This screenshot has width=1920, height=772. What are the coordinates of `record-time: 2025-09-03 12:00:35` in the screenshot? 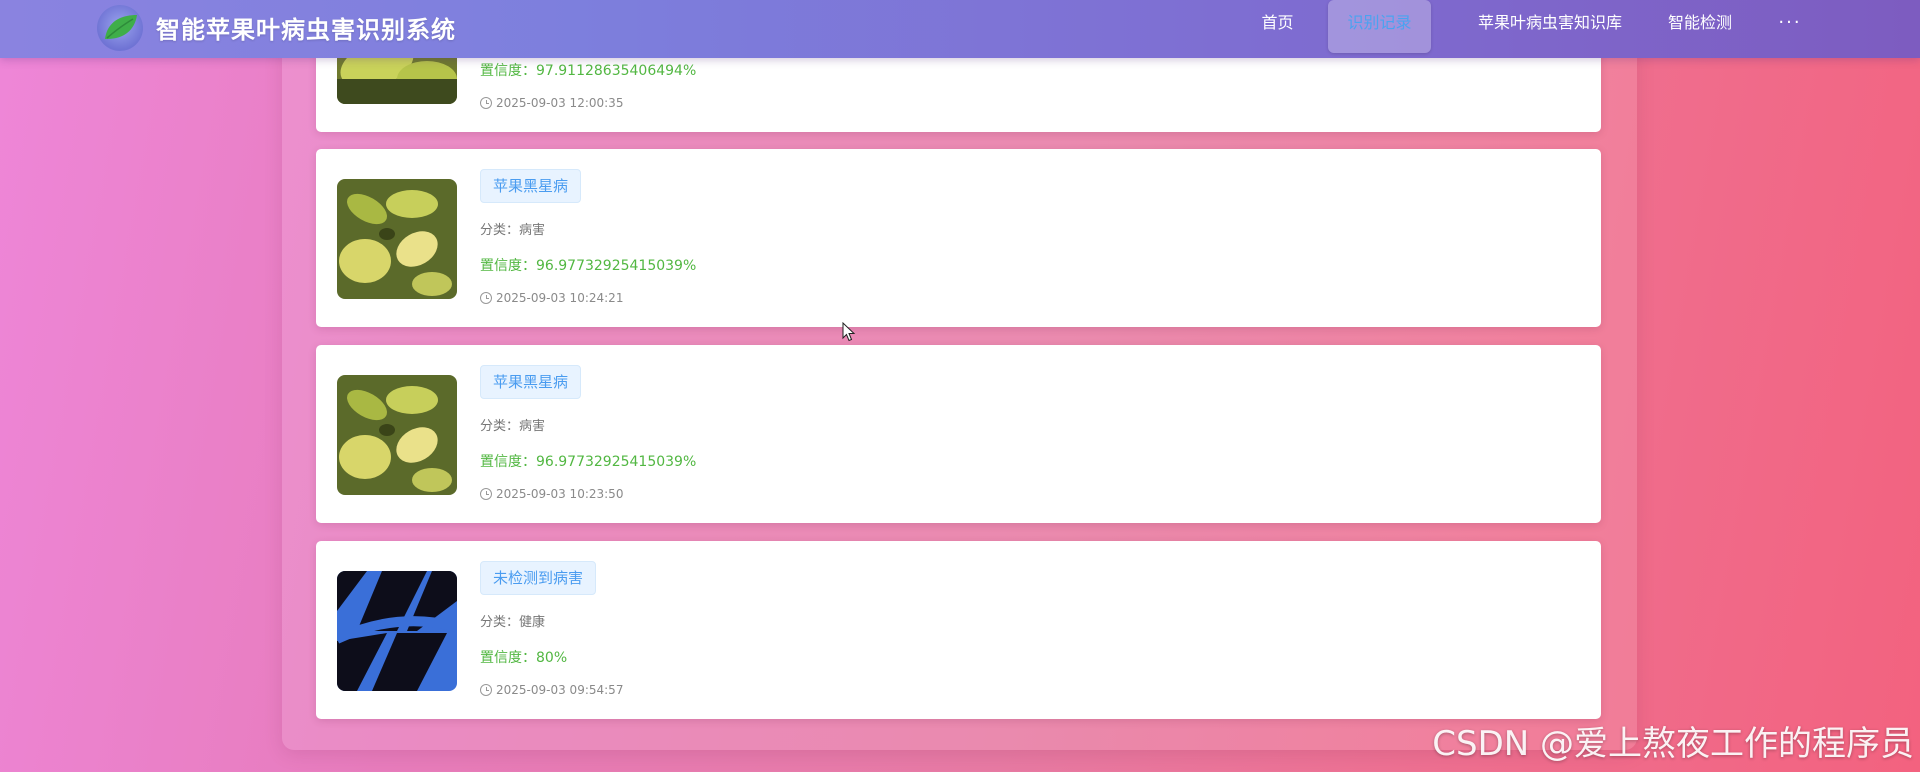 It's located at (551, 103).